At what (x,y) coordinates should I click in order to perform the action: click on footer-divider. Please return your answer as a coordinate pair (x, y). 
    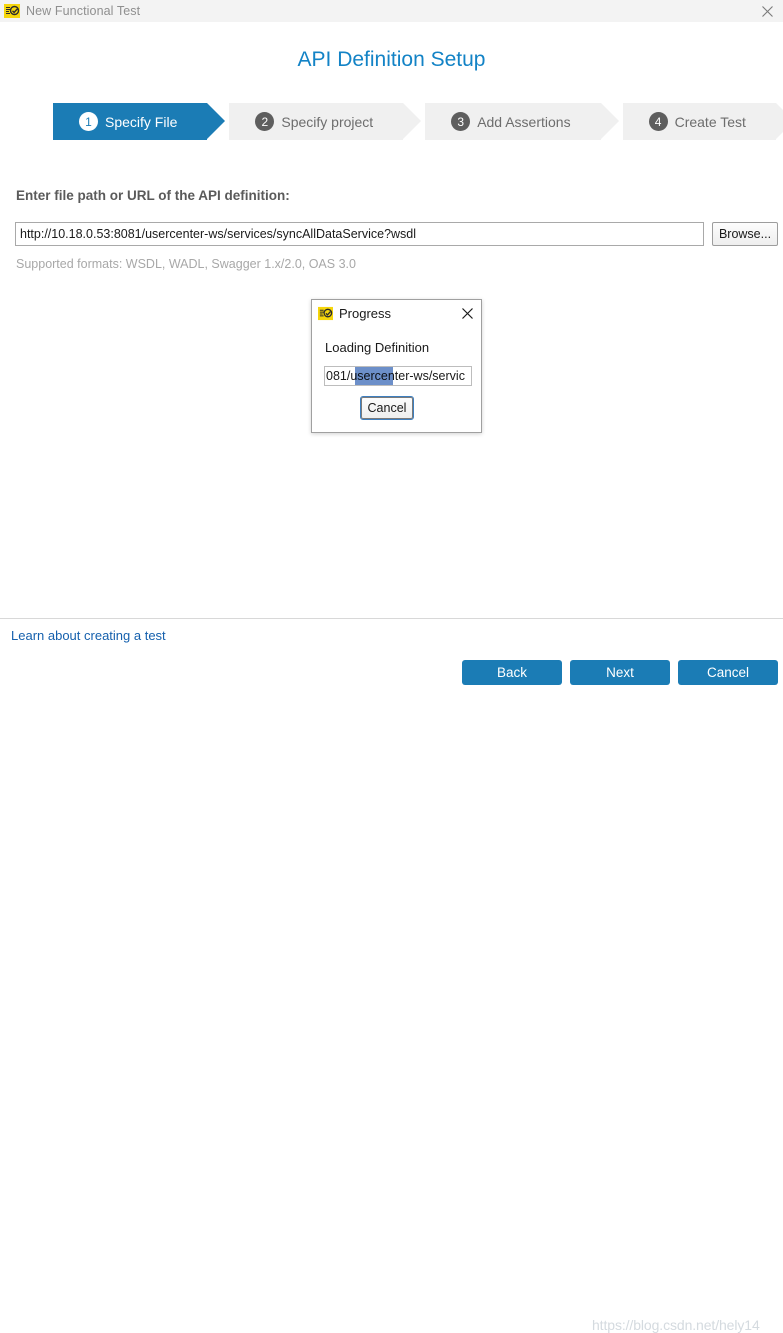
    Looking at the image, I should click on (391, 618).